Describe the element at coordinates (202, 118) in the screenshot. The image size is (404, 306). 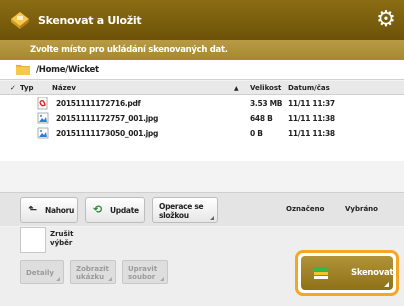
I see `table-row: 20151111172757_001.jpg 648 B 11/11 11:38` at that location.